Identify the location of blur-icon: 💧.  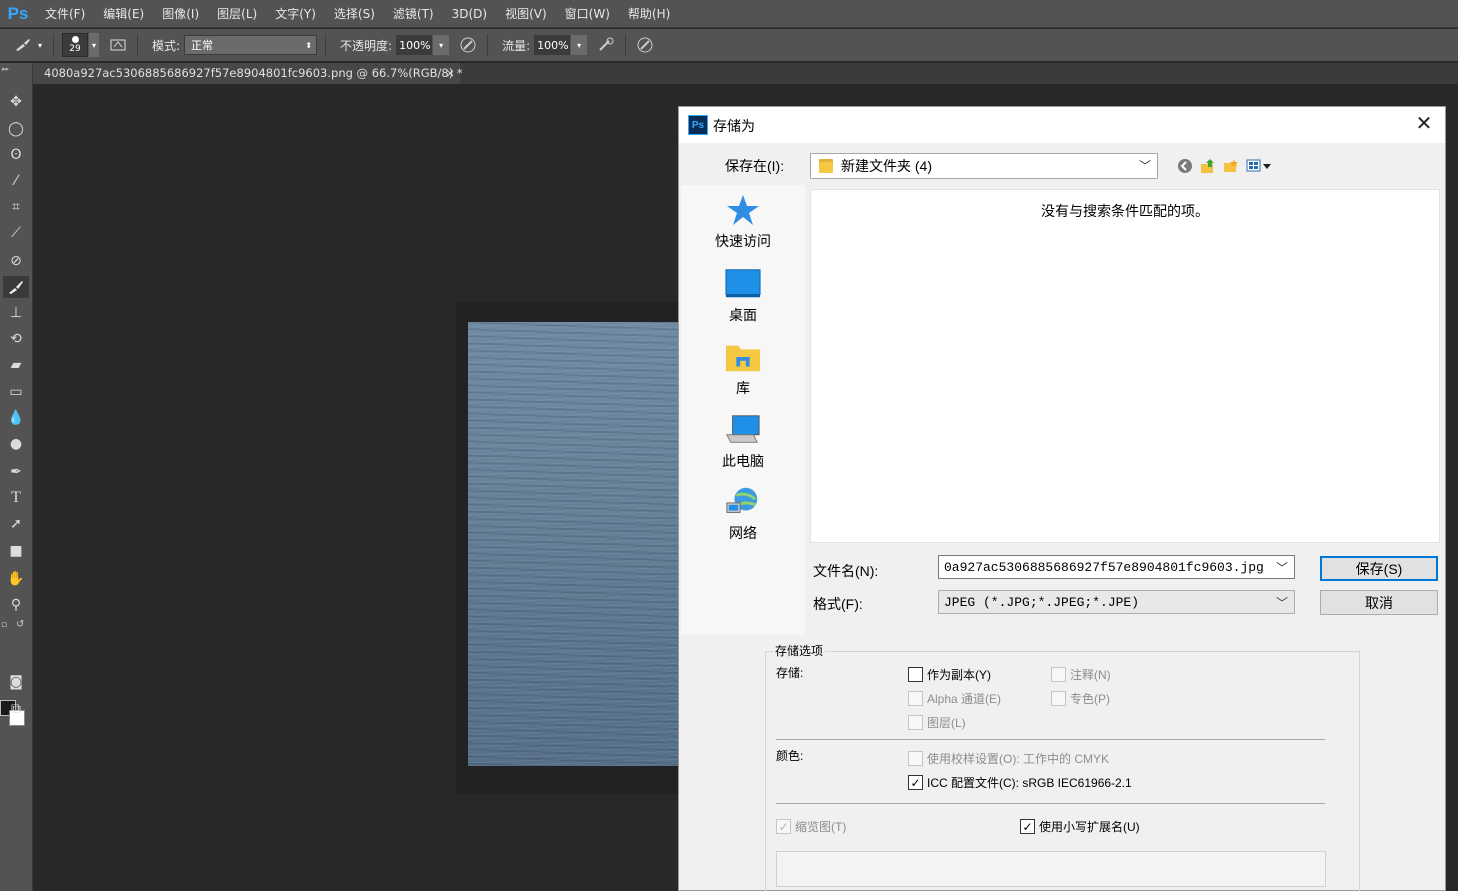
(16, 418).